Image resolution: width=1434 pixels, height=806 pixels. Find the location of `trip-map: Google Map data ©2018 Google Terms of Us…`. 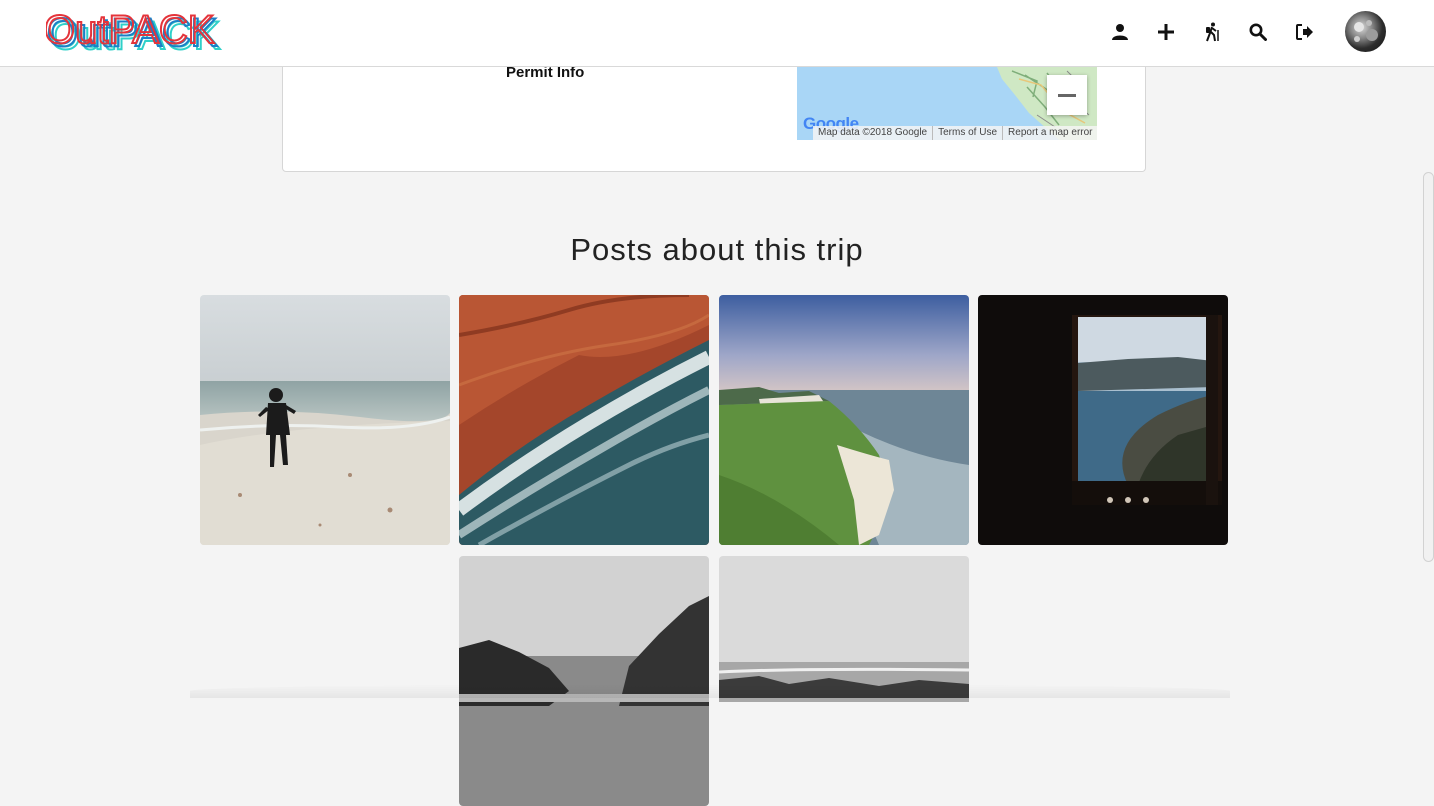

trip-map: Google Map data ©2018 Google Terms of Us… is located at coordinates (947, 103).